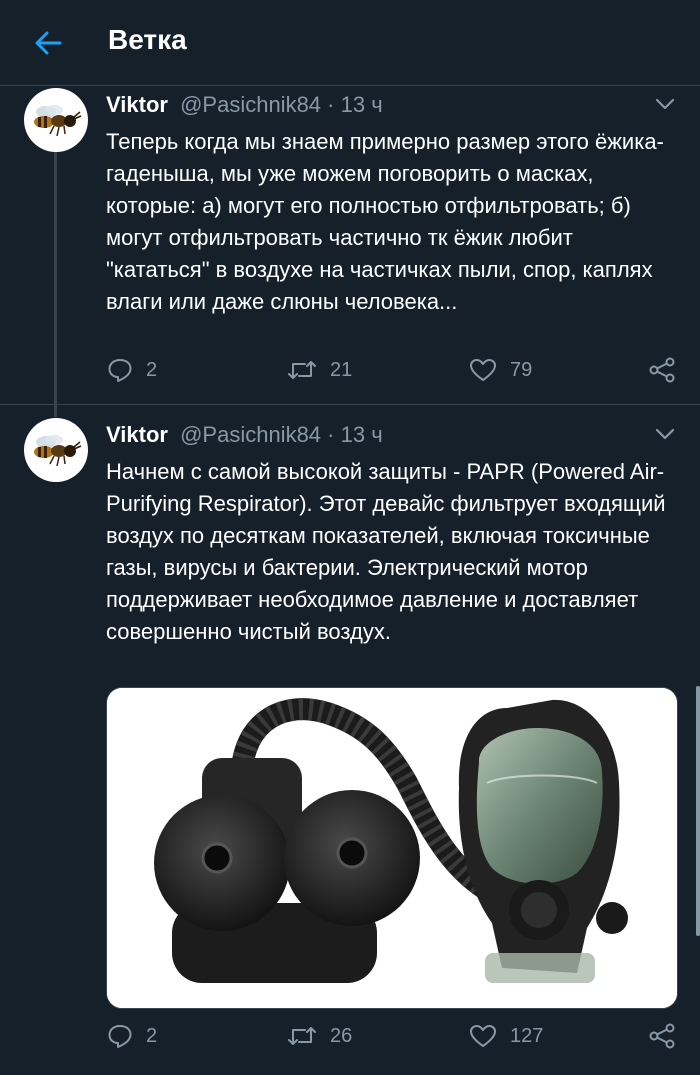 This screenshot has width=700, height=1075. I want to click on tweet-actions: 2 21 79, so click(350, 373).